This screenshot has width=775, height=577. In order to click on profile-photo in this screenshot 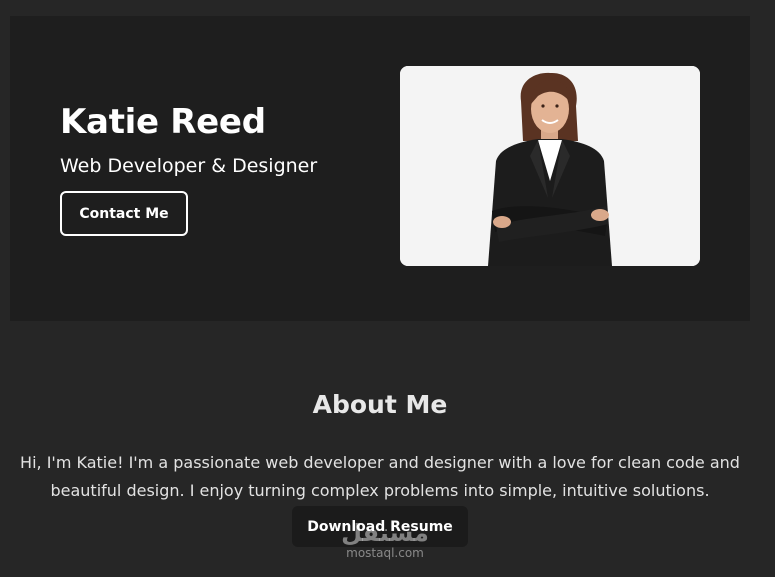, I will do `click(550, 166)`.